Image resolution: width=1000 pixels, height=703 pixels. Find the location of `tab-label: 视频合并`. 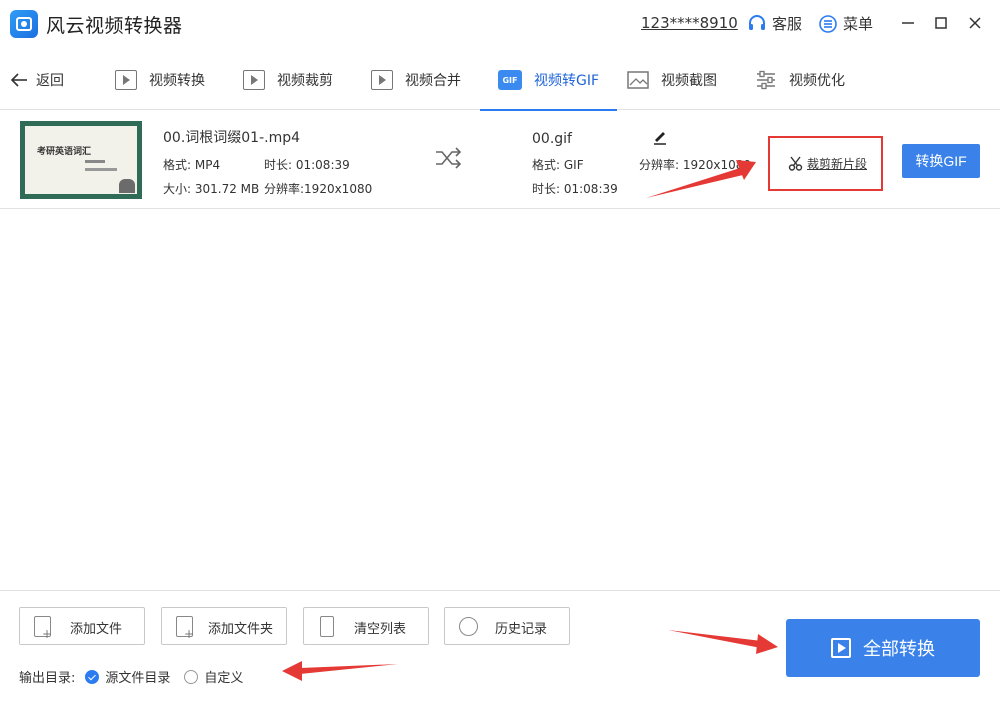

tab-label: 视频合并 is located at coordinates (433, 81).